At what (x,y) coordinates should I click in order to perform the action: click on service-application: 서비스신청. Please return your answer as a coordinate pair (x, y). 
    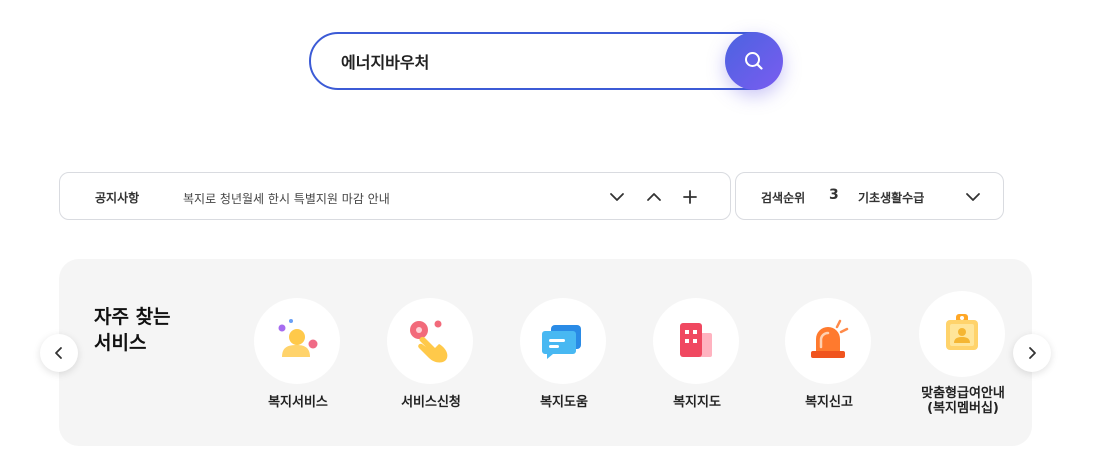
    Looking at the image, I should click on (431, 363).